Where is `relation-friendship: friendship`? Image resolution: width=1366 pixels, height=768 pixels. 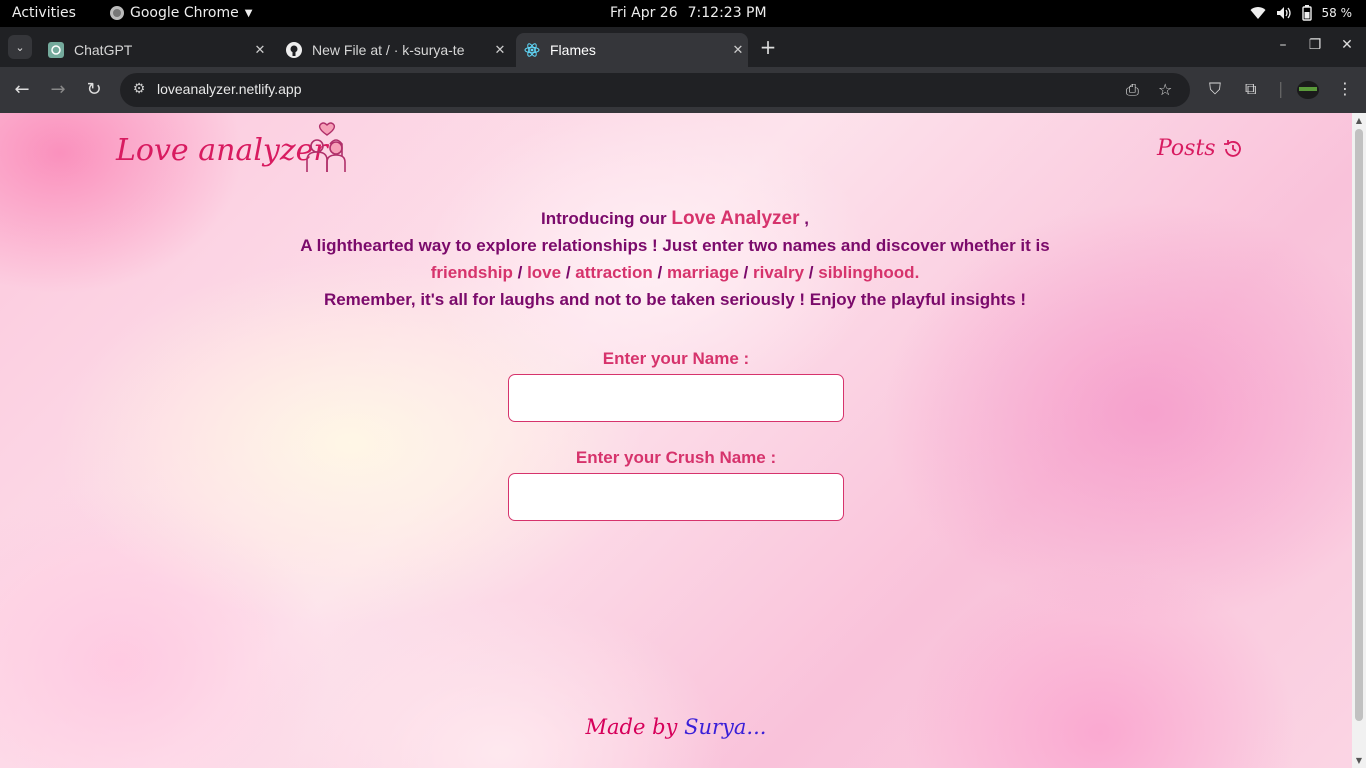 relation-friendship: friendship is located at coordinates (471, 272).